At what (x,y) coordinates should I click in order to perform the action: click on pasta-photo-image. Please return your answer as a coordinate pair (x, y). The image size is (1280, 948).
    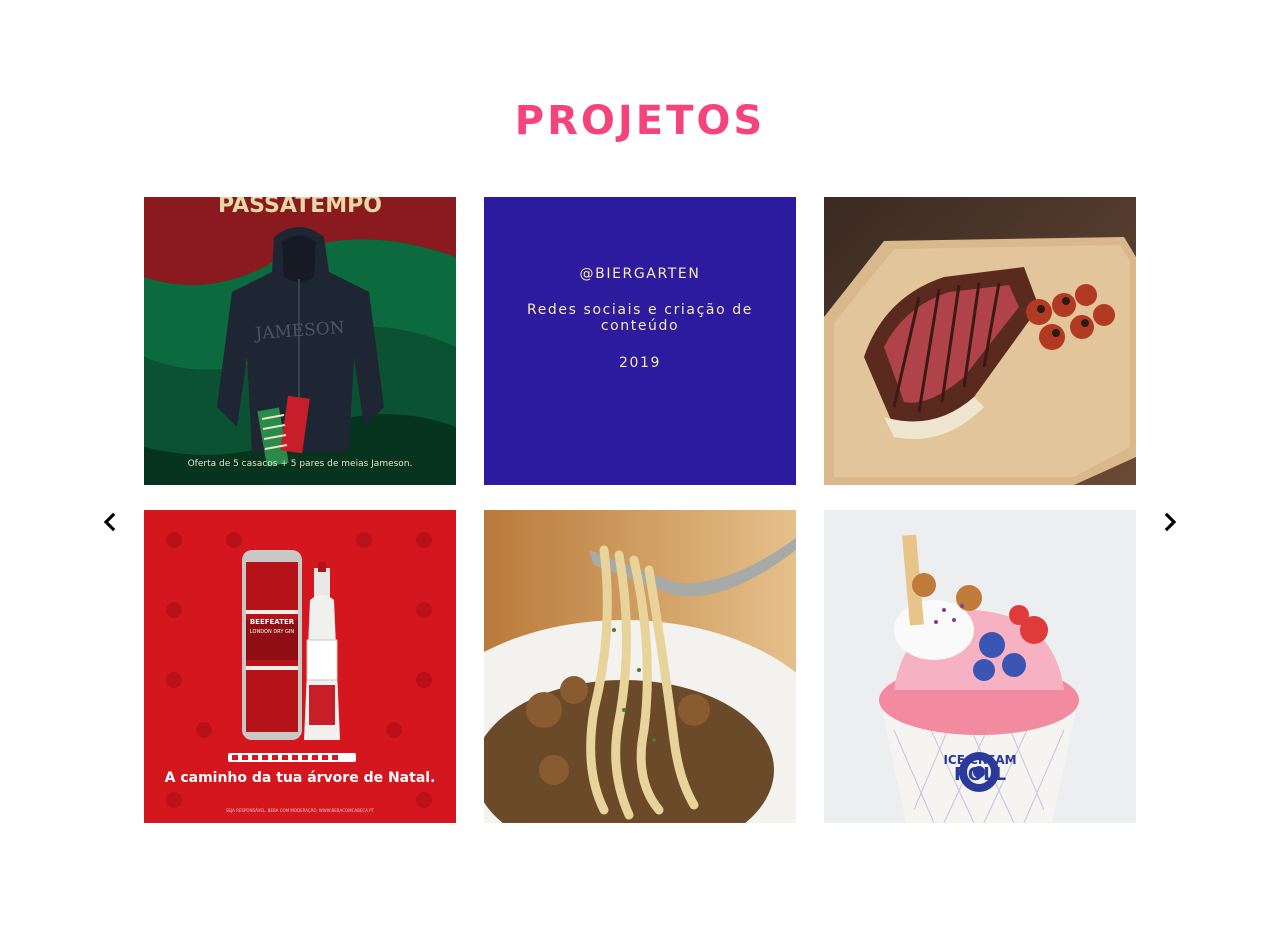
    Looking at the image, I should click on (640, 666).